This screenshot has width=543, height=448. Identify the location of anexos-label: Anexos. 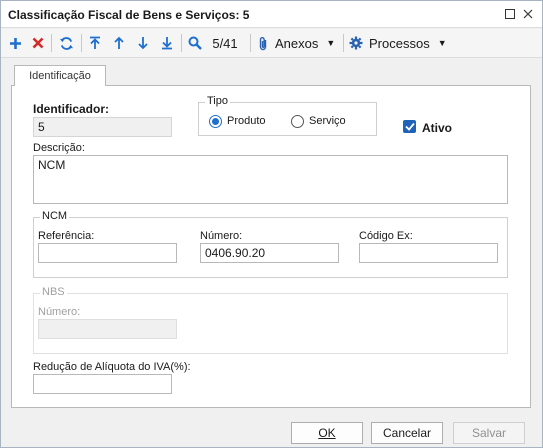
(297, 43).